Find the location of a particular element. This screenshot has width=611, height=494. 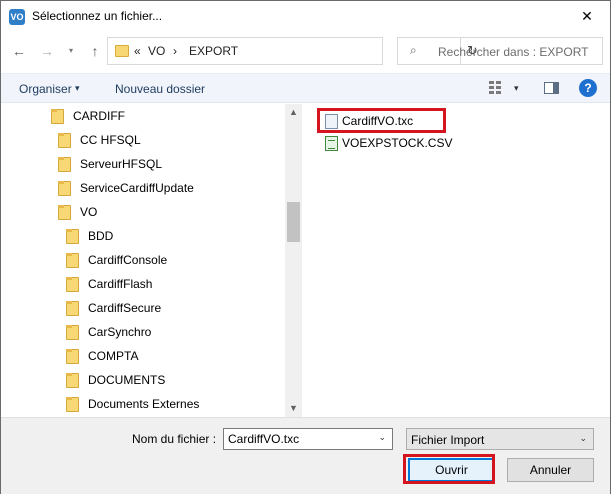

tree-item-label: CardiffSecure is located at coordinates (125, 308).